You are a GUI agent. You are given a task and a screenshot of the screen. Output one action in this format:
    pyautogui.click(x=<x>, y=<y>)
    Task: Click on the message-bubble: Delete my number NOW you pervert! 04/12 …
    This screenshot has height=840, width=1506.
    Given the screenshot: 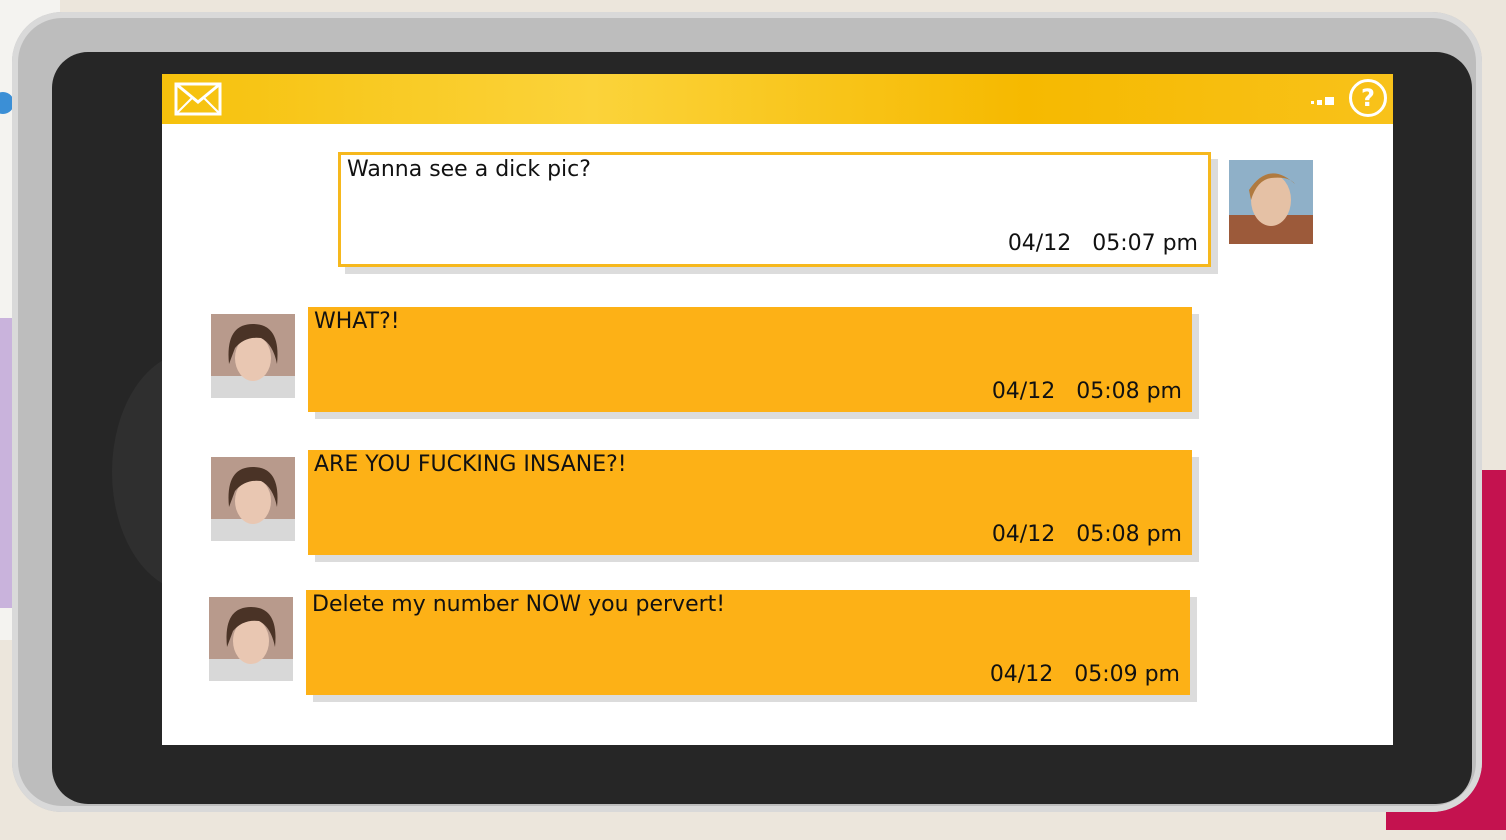 What is the action you would take?
    pyautogui.click(x=748, y=642)
    